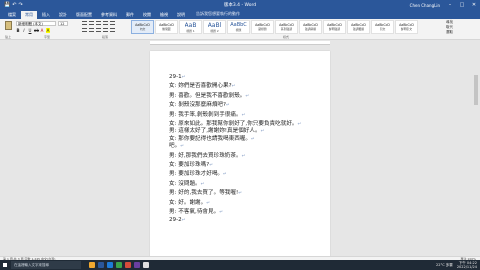  What do you see at coordinates (444, 265) in the screenshot?
I see `weather-status: 22°C 多雲` at bounding box center [444, 265].